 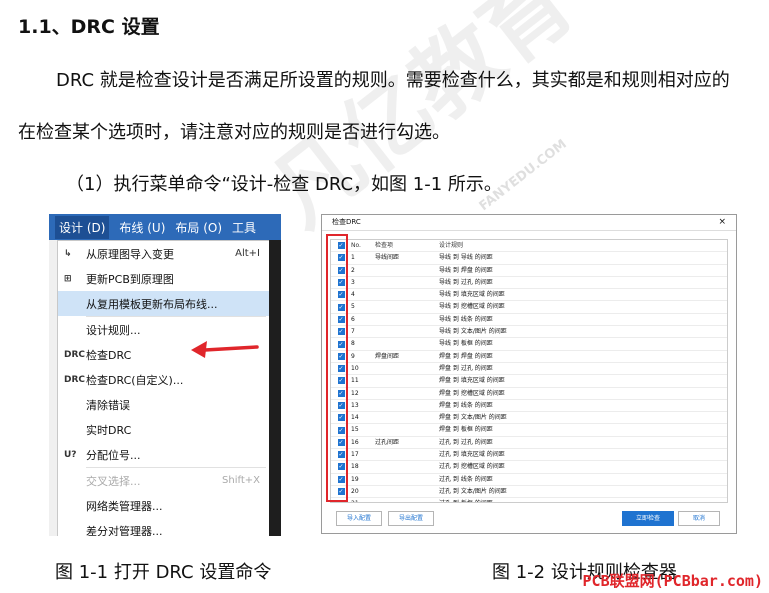 What do you see at coordinates (529, 246) in the screenshot?
I see `table-header: ✓ No. 检查项 设计规则` at bounding box center [529, 246].